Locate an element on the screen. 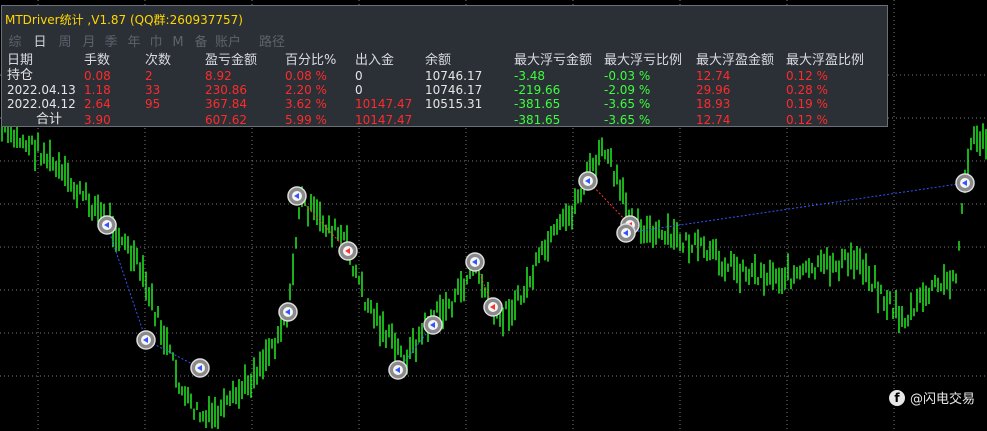  total-pct: 5.99 % is located at coordinates (306, 120).